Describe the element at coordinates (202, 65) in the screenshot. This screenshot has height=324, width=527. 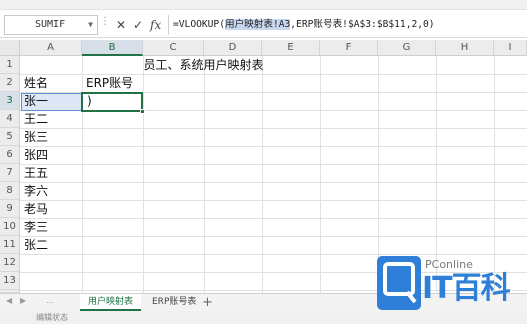
I see `sheet-title-cell: 员工、系统用户映射表` at that location.